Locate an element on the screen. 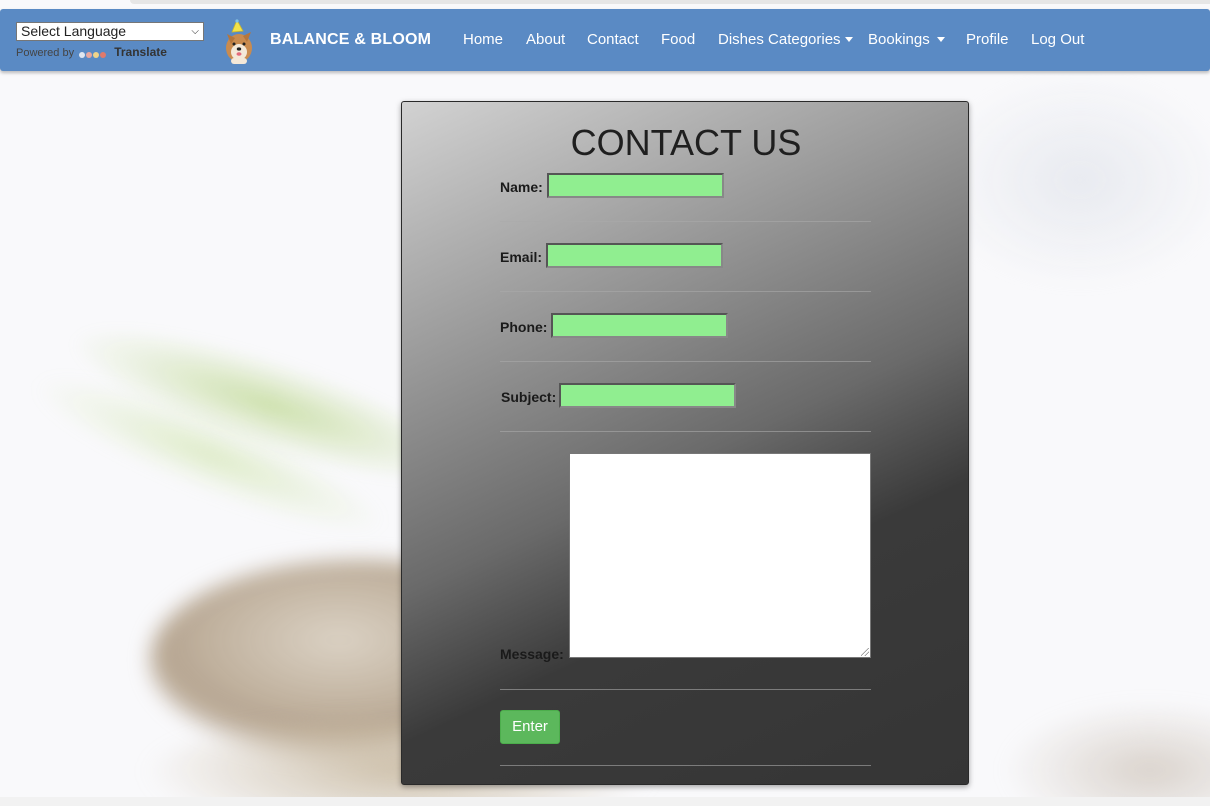  subject-label: Subject: is located at coordinates (529, 397).